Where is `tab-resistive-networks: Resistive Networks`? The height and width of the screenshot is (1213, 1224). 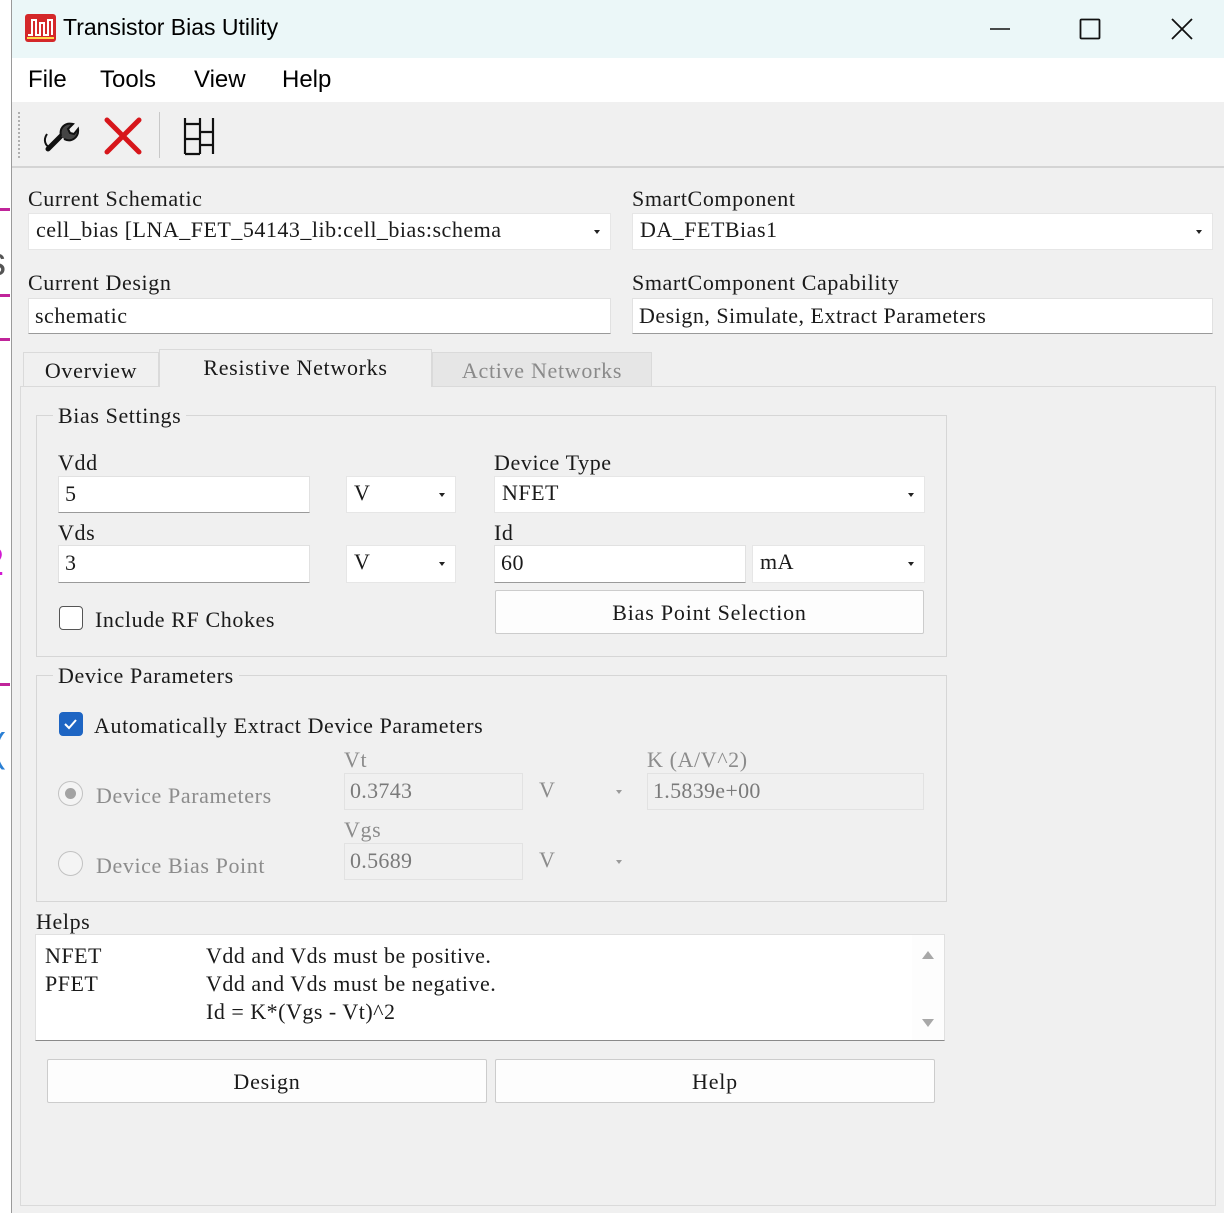 tab-resistive-networks: Resistive Networks is located at coordinates (295, 368).